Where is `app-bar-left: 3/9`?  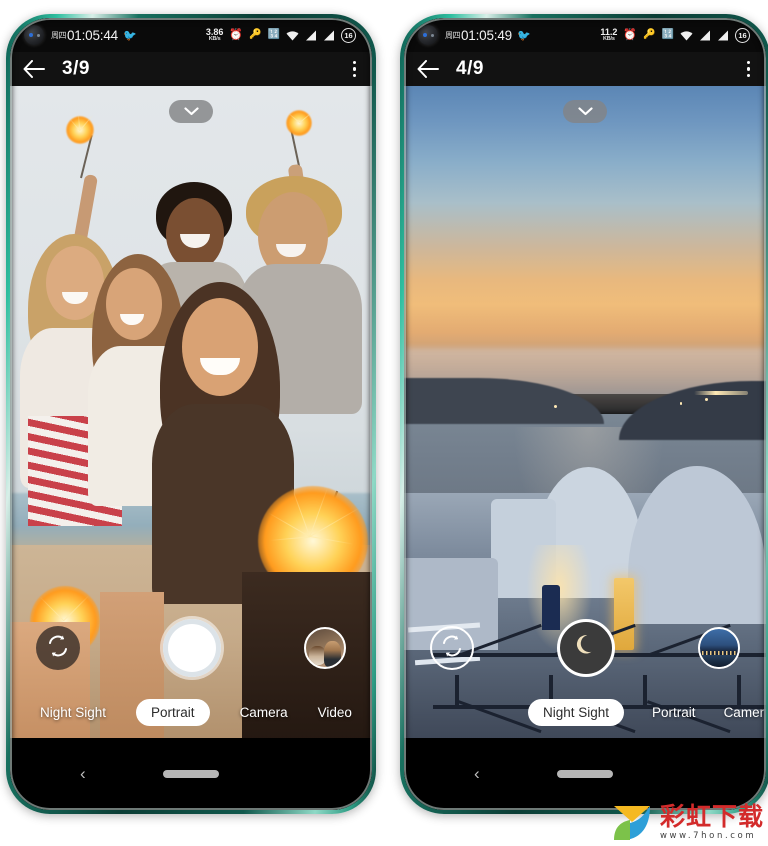 app-bar-left: 3/9 is located at coordinates (191, 69).